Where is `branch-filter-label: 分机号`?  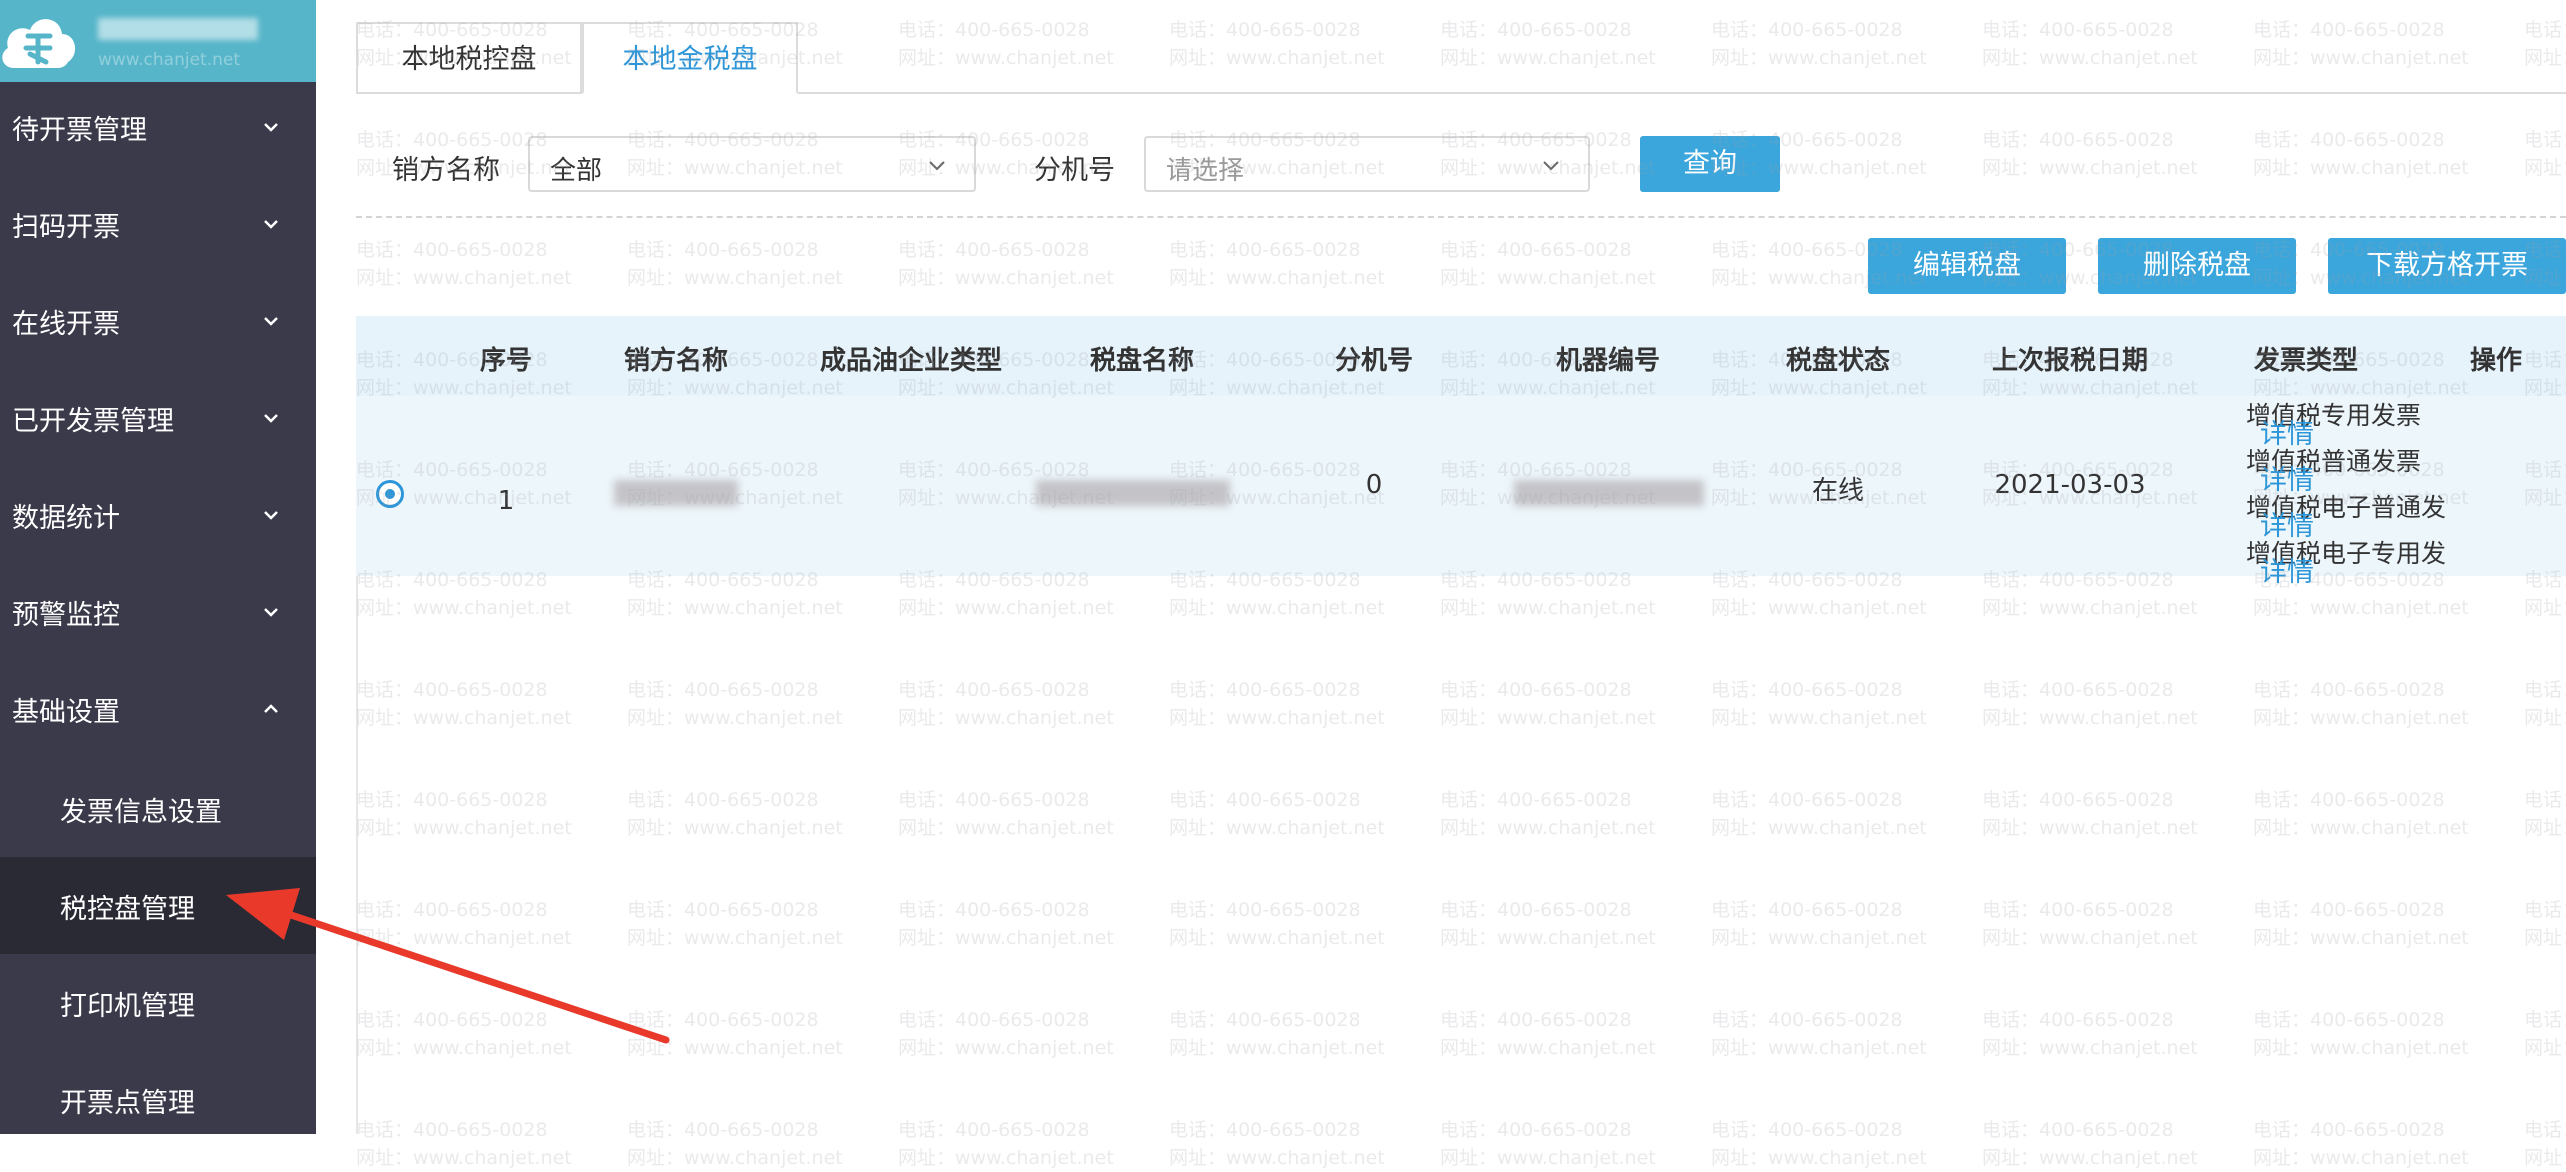 branch-filter-label: 分机号 is located at coordinates (1074, 170).